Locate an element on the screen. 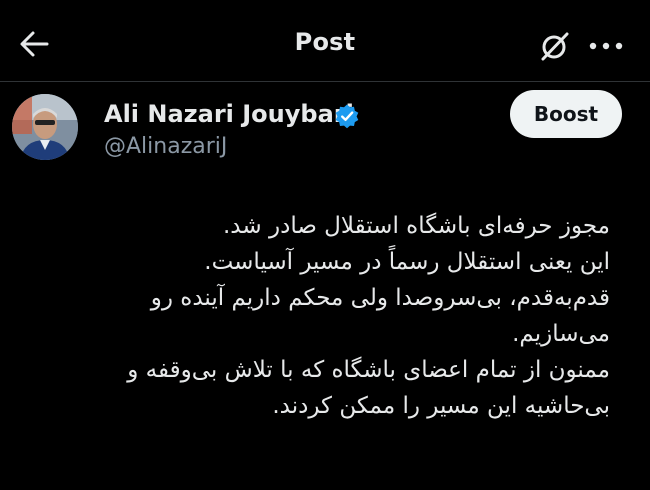  grok-button is located at coordinates (555, 46).